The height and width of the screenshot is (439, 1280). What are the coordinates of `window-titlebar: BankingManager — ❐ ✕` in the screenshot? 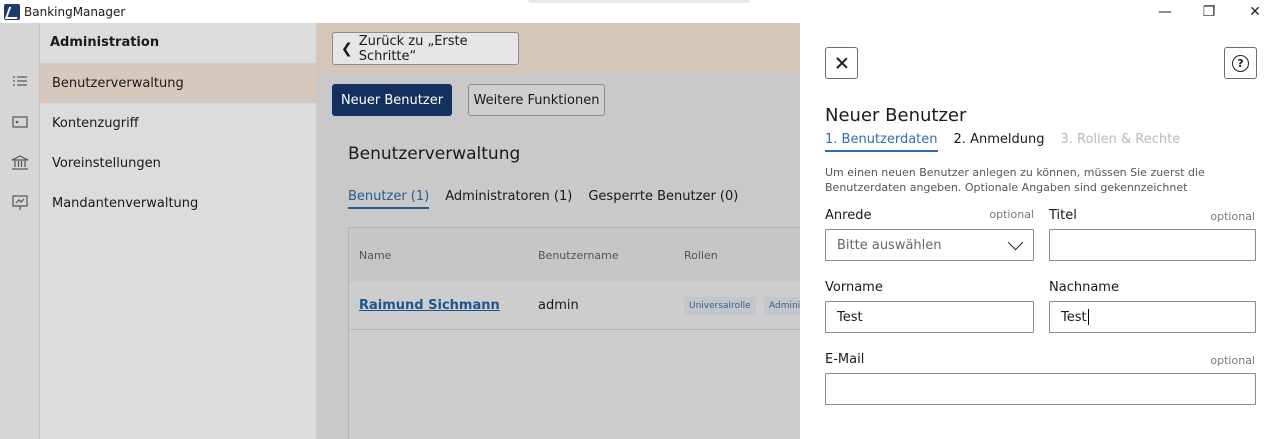 It's located at (640, 11).